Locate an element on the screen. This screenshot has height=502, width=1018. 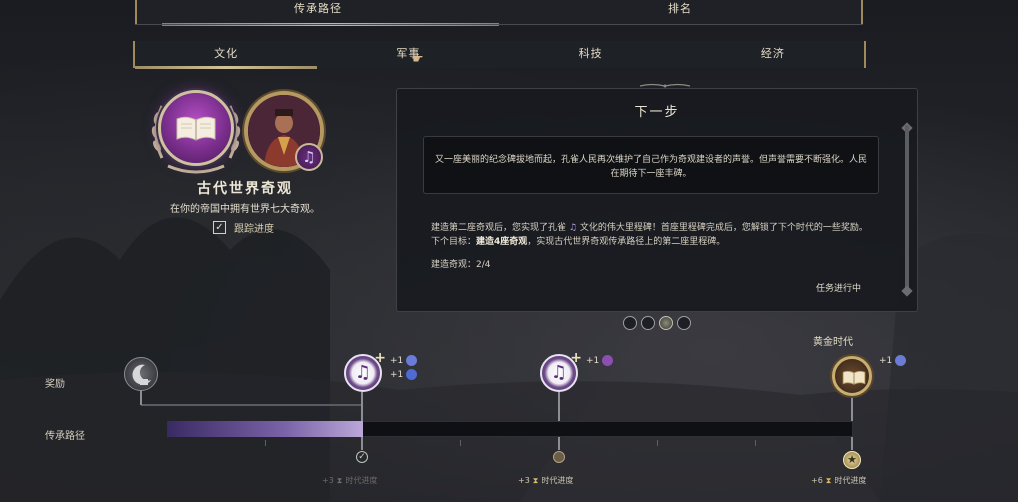
track-progress-checkbox: ✓ is located at coordinates (219, 227).